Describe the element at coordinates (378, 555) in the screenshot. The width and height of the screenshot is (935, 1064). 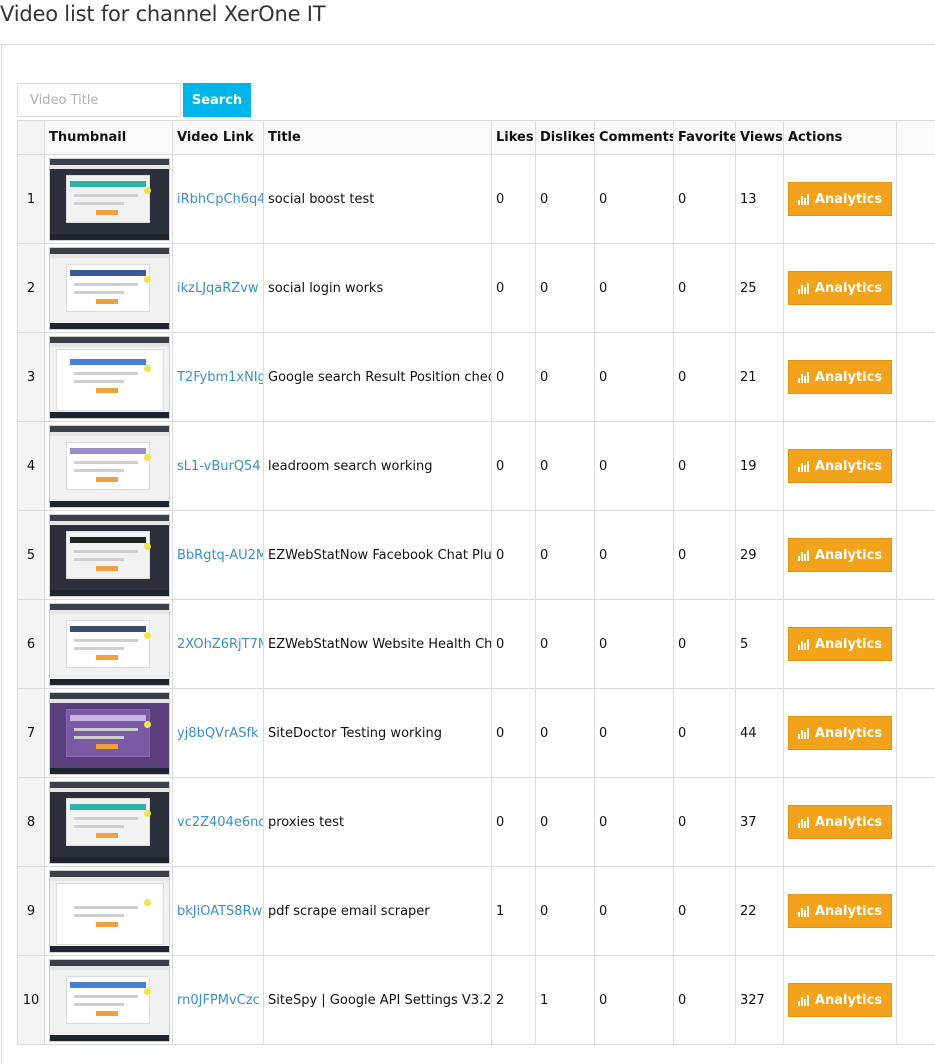
I see `video-title: EZWebStatNow Facebook Chat Plugin` at that location.